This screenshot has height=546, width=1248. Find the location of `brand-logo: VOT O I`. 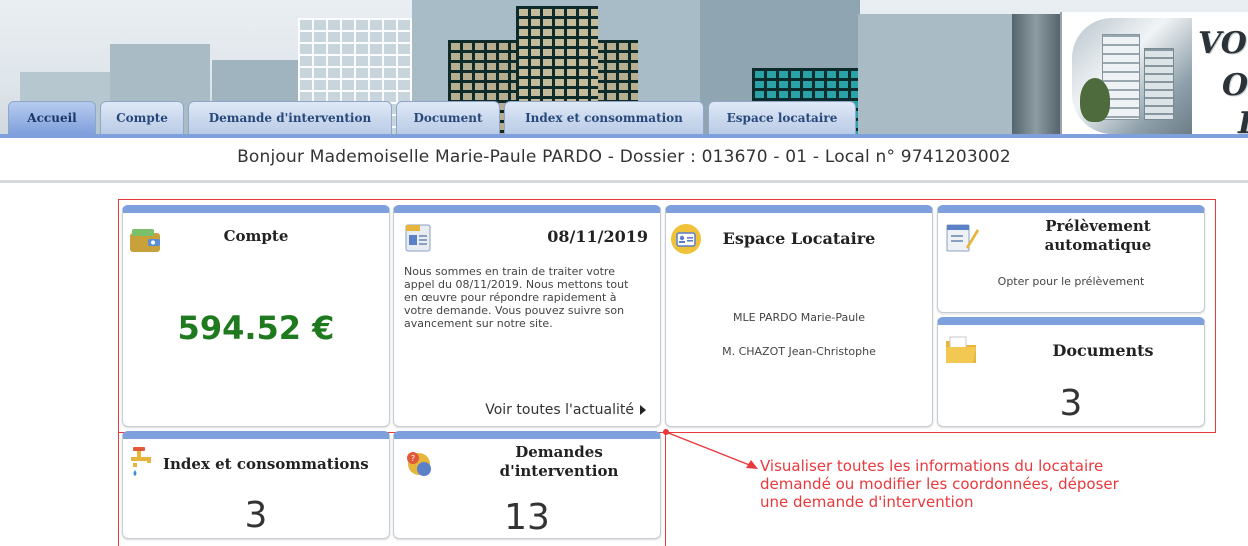

brand-logo: VOT O I is located at coordinates (1154, 74).